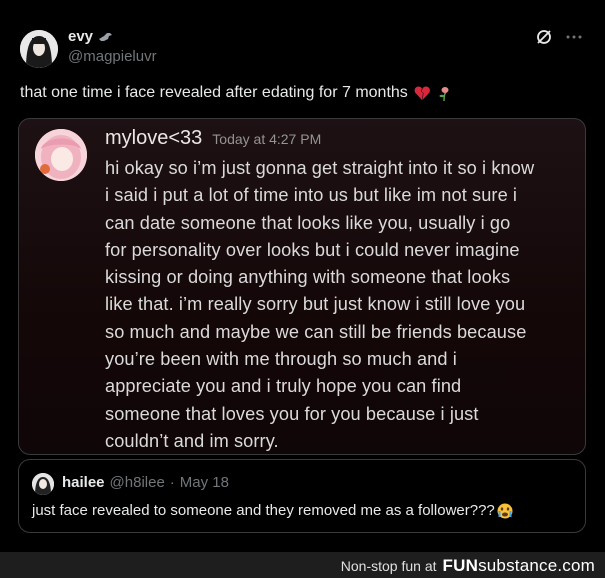 This screenshot has height=578, width=605. What do you see at coordinates (192, 440) in the screenshot?
I see `message-line: couldn’t and im sorry.` at bounding box center [192, 440].